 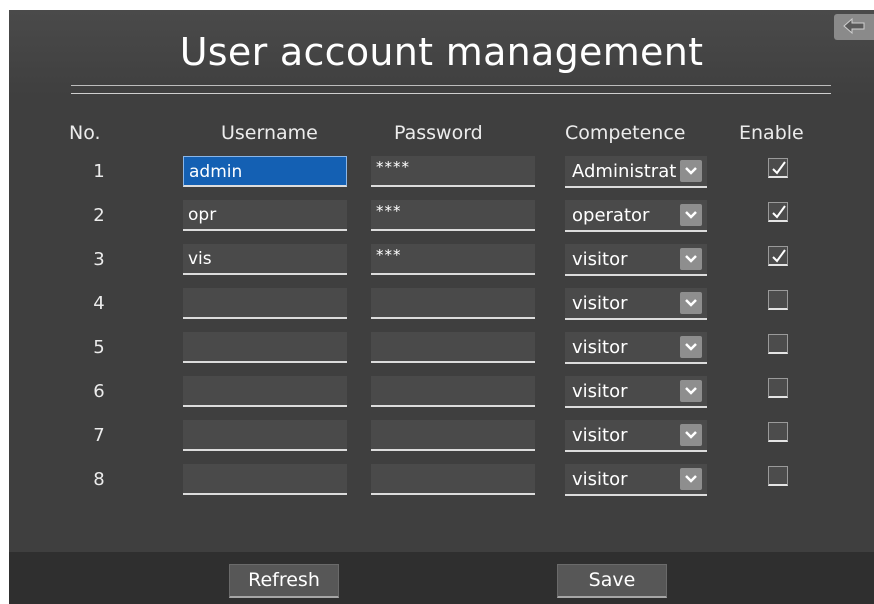 I want to click on competence-value: Administrator, so click(x=624, y=171).